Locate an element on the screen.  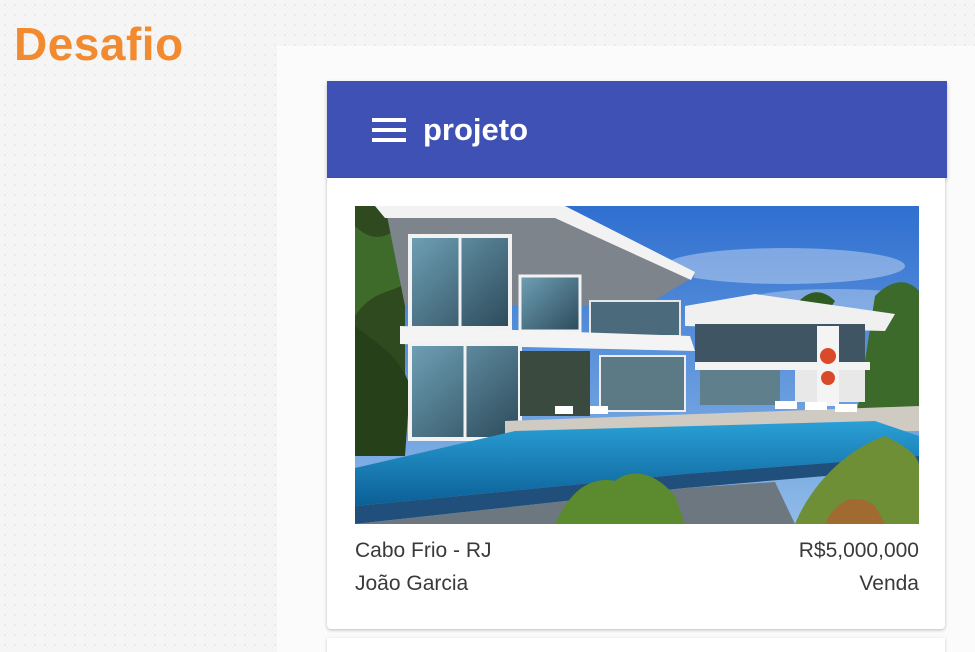
app-toolbar: projeto is located at coordinates (637, 129).